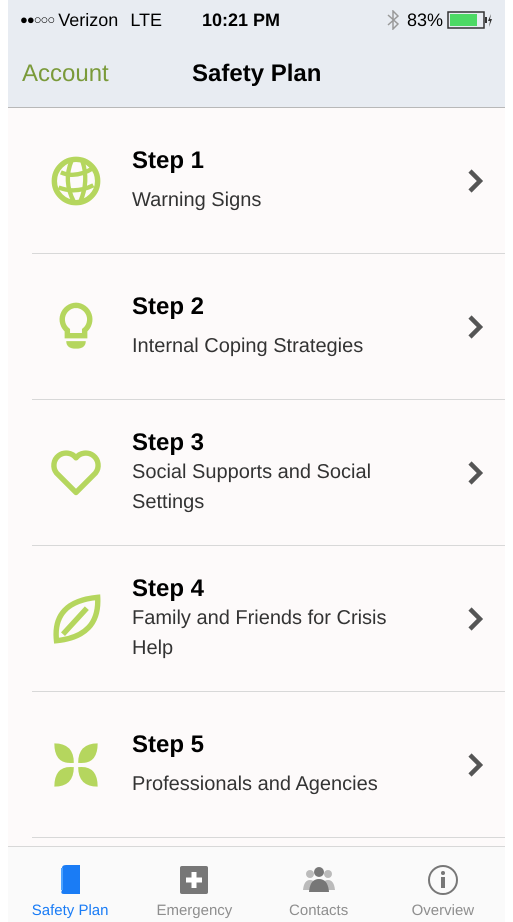 The image size is (513, 922). Describe the element at coordinates (194, 880) in the screenshot. I see `plus-icon` at that location.